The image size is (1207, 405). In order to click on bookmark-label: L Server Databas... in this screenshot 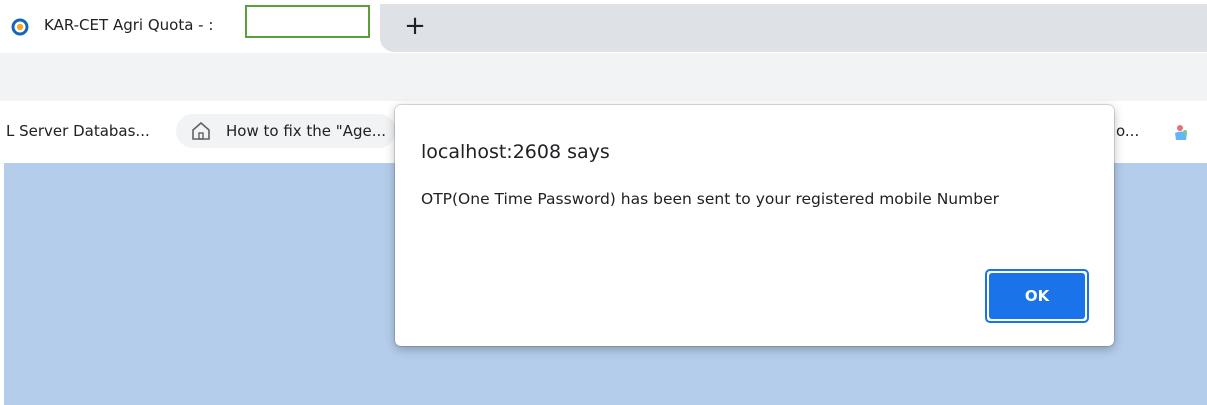, I will do `click(78, 131)`.